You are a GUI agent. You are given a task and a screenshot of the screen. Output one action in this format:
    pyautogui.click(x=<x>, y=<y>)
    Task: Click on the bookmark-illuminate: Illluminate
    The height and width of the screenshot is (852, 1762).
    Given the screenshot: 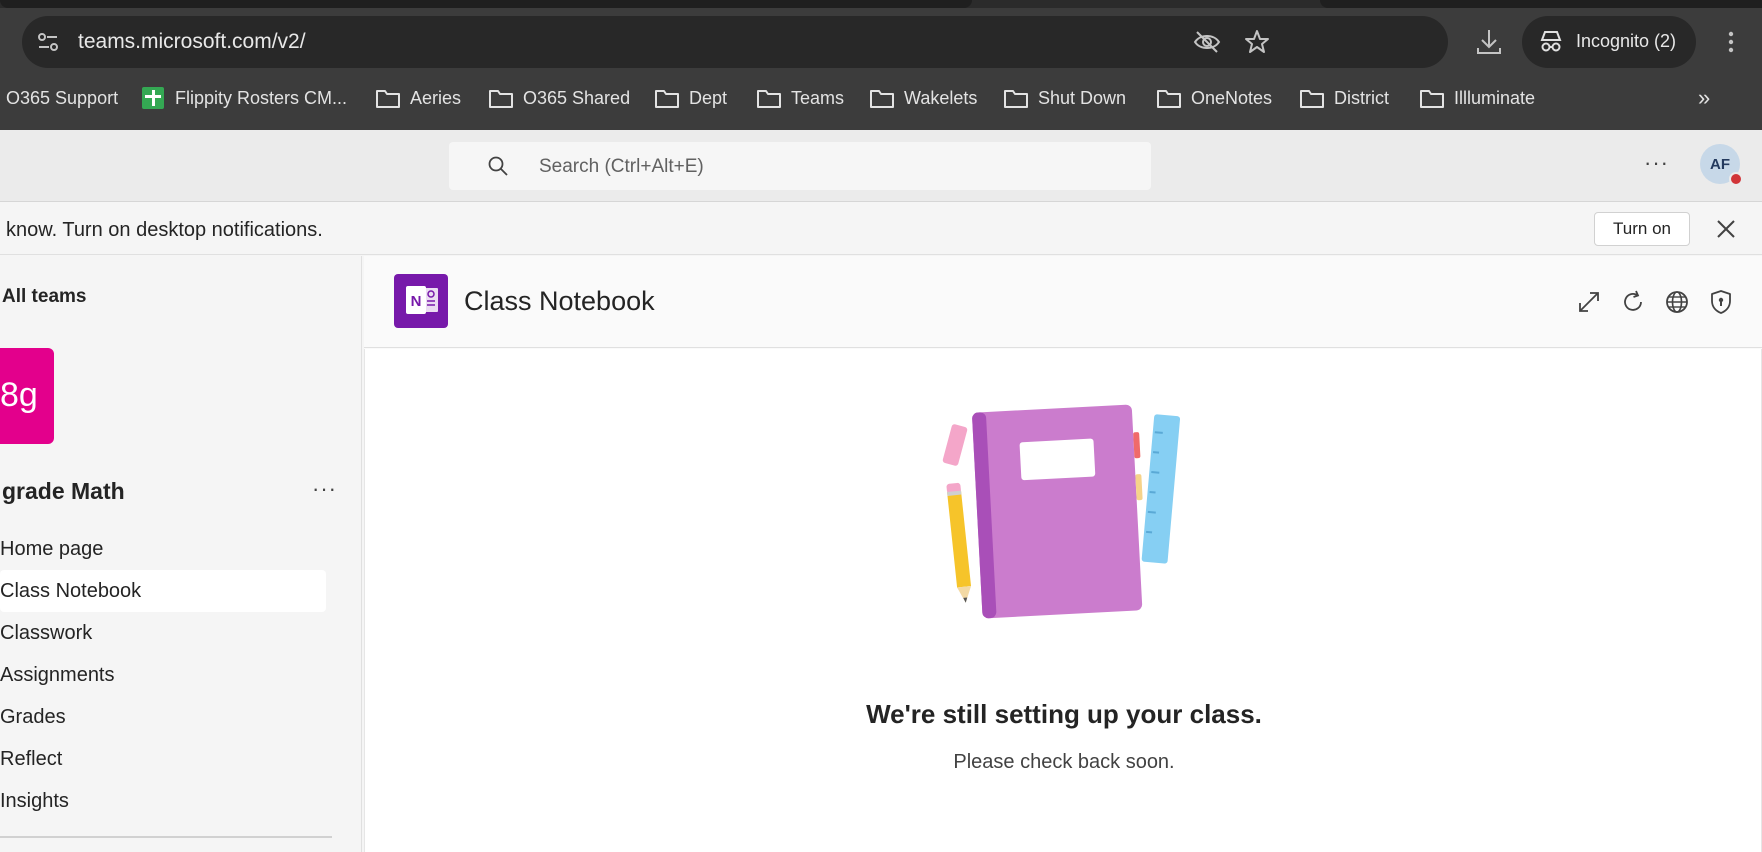 What is the action you would take?
    pyautogui.click(x=1477, y=98)
    